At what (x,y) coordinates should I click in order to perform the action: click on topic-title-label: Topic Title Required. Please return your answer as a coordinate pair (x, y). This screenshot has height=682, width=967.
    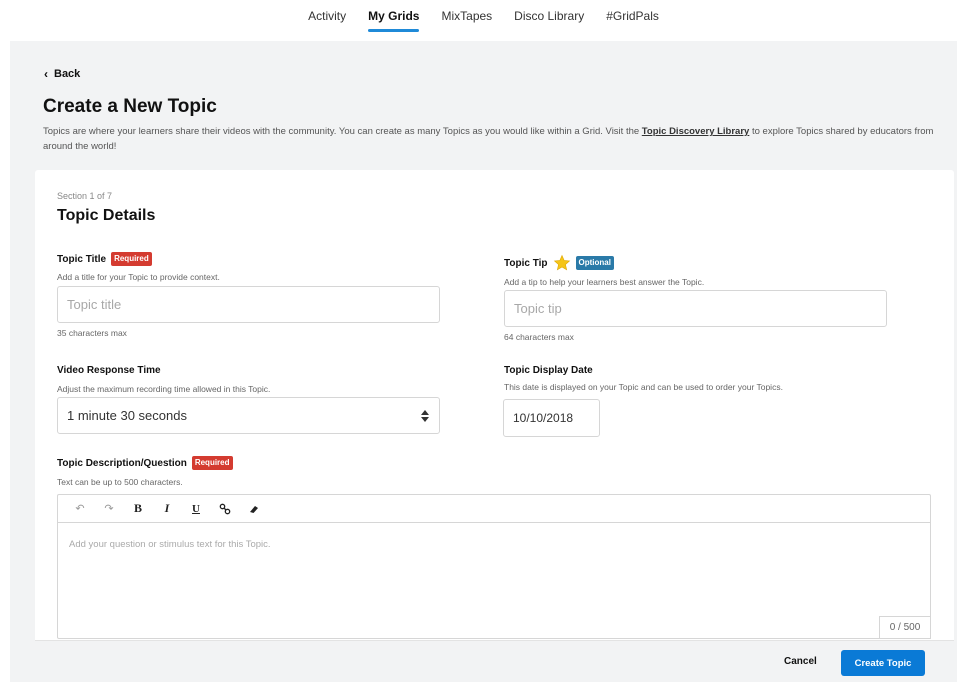
    Looking at the image, I should click on (104, 259).